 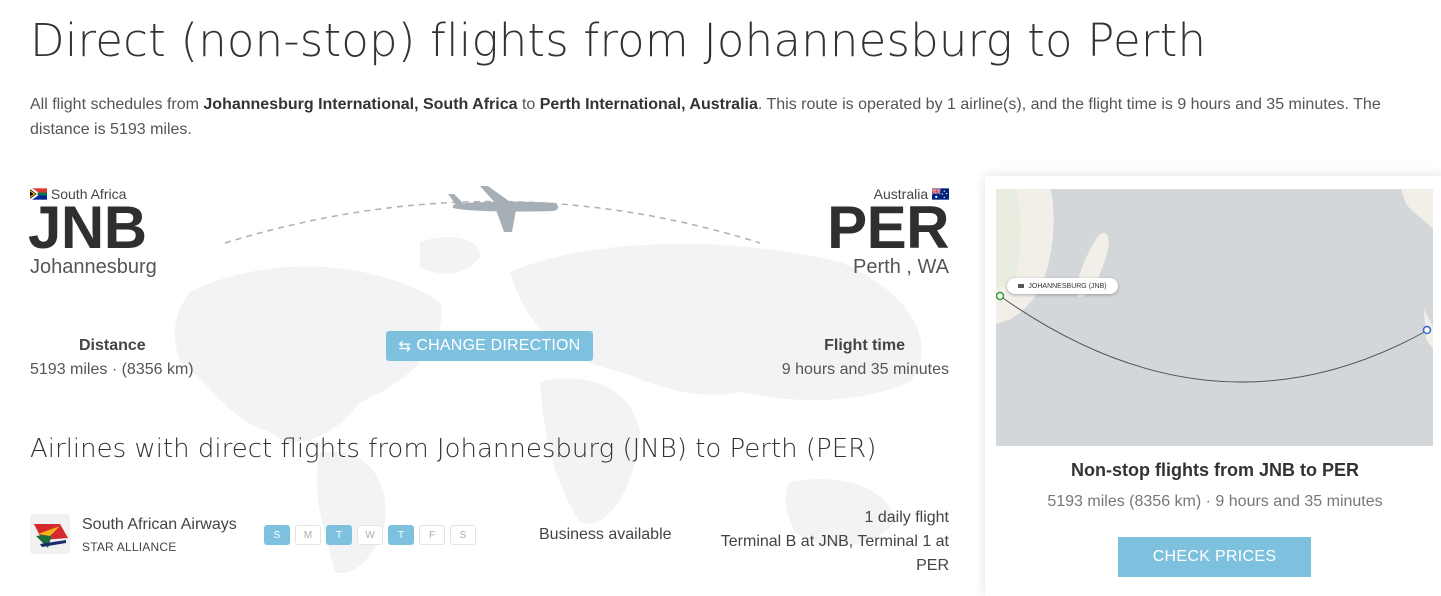 I want to click on route-arc, so click(x=492, y=215).